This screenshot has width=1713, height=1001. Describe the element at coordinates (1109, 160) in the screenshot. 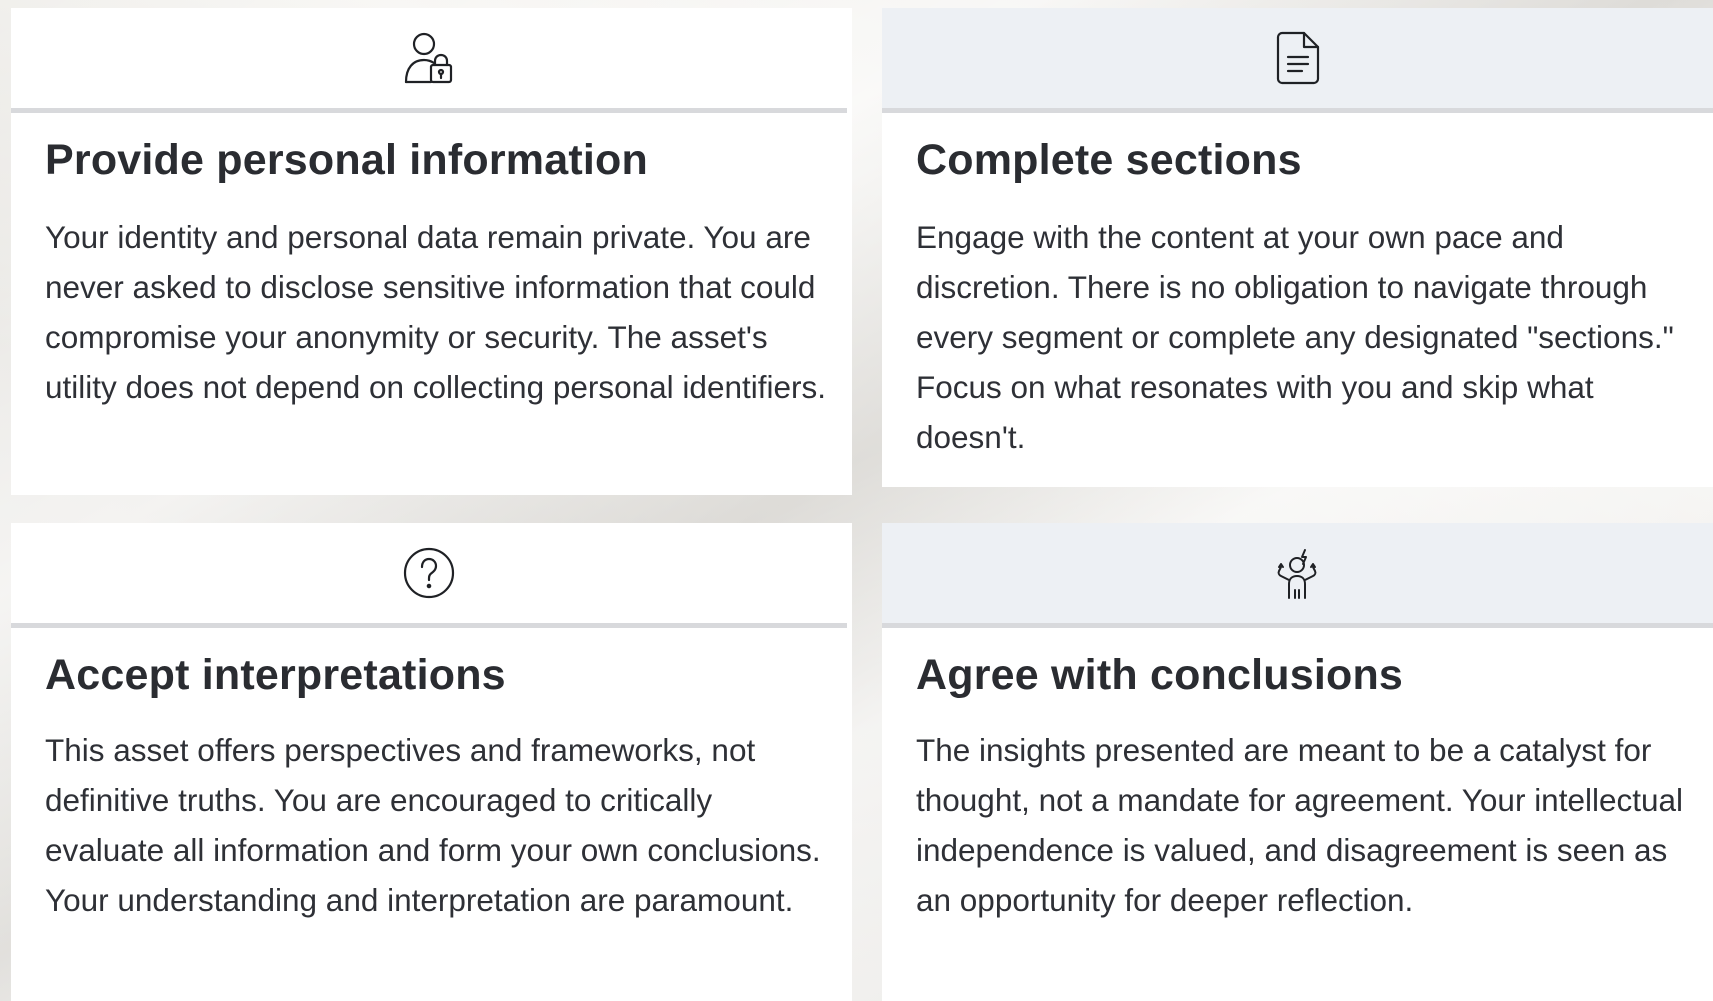

I see `card-title: Complete sections` at that location.